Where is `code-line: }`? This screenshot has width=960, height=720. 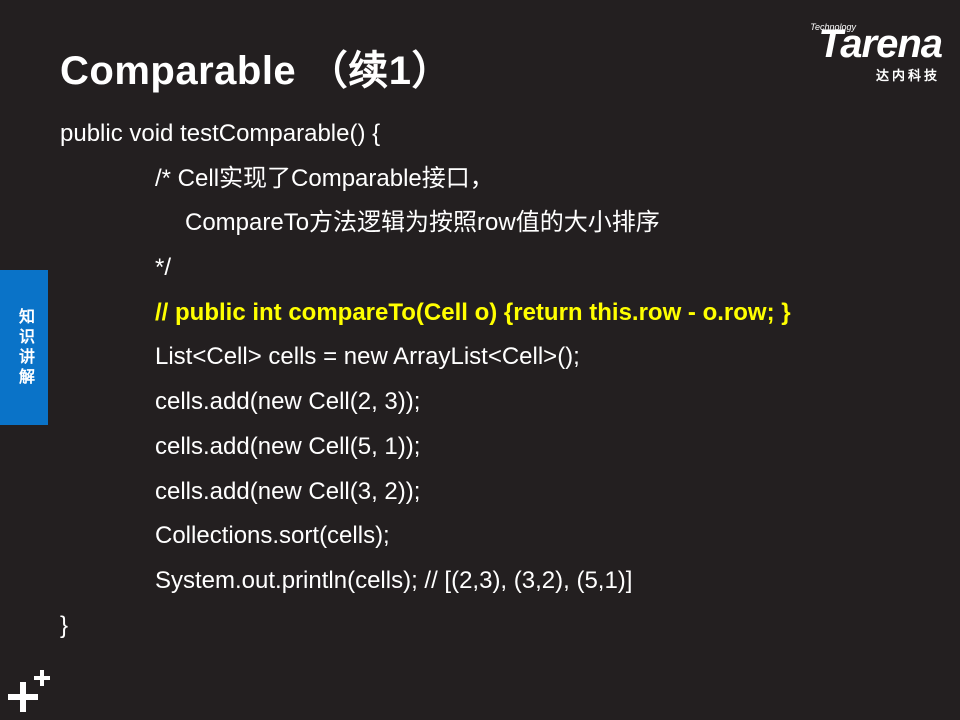
code-line: } is located at coordinates (64, 625).